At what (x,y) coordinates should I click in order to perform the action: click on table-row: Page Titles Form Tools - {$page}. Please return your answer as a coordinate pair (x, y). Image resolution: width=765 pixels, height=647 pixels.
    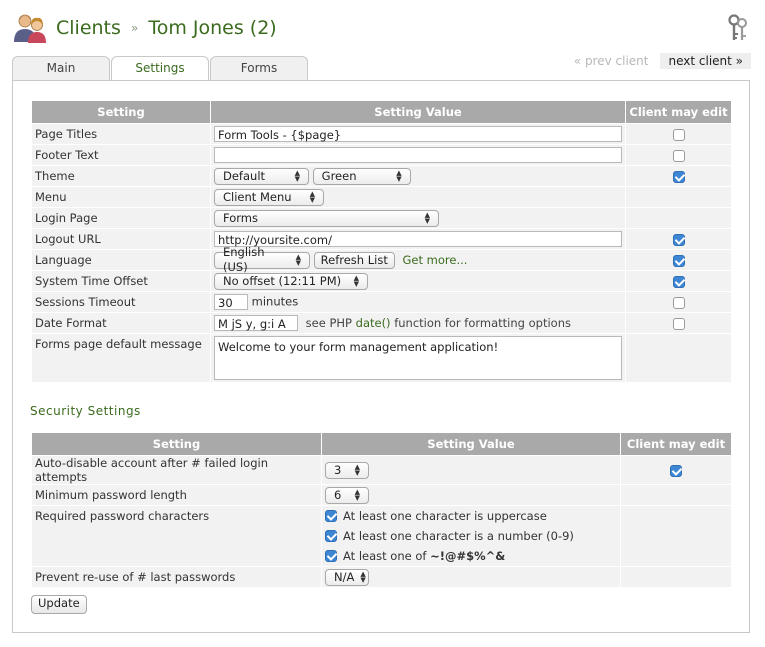
    Looking at the image, I should click on (381, 134).